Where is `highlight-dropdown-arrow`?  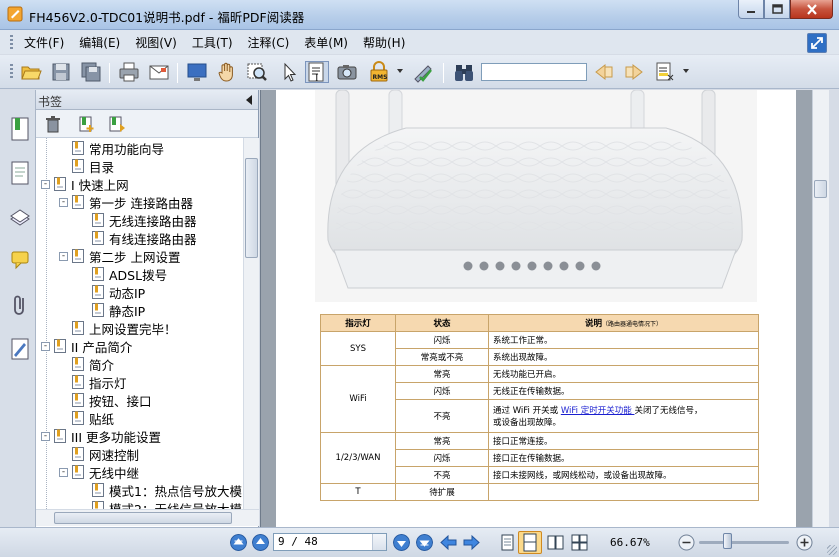
highlight-dropdown-arrow is located at coordinates (686, 71).